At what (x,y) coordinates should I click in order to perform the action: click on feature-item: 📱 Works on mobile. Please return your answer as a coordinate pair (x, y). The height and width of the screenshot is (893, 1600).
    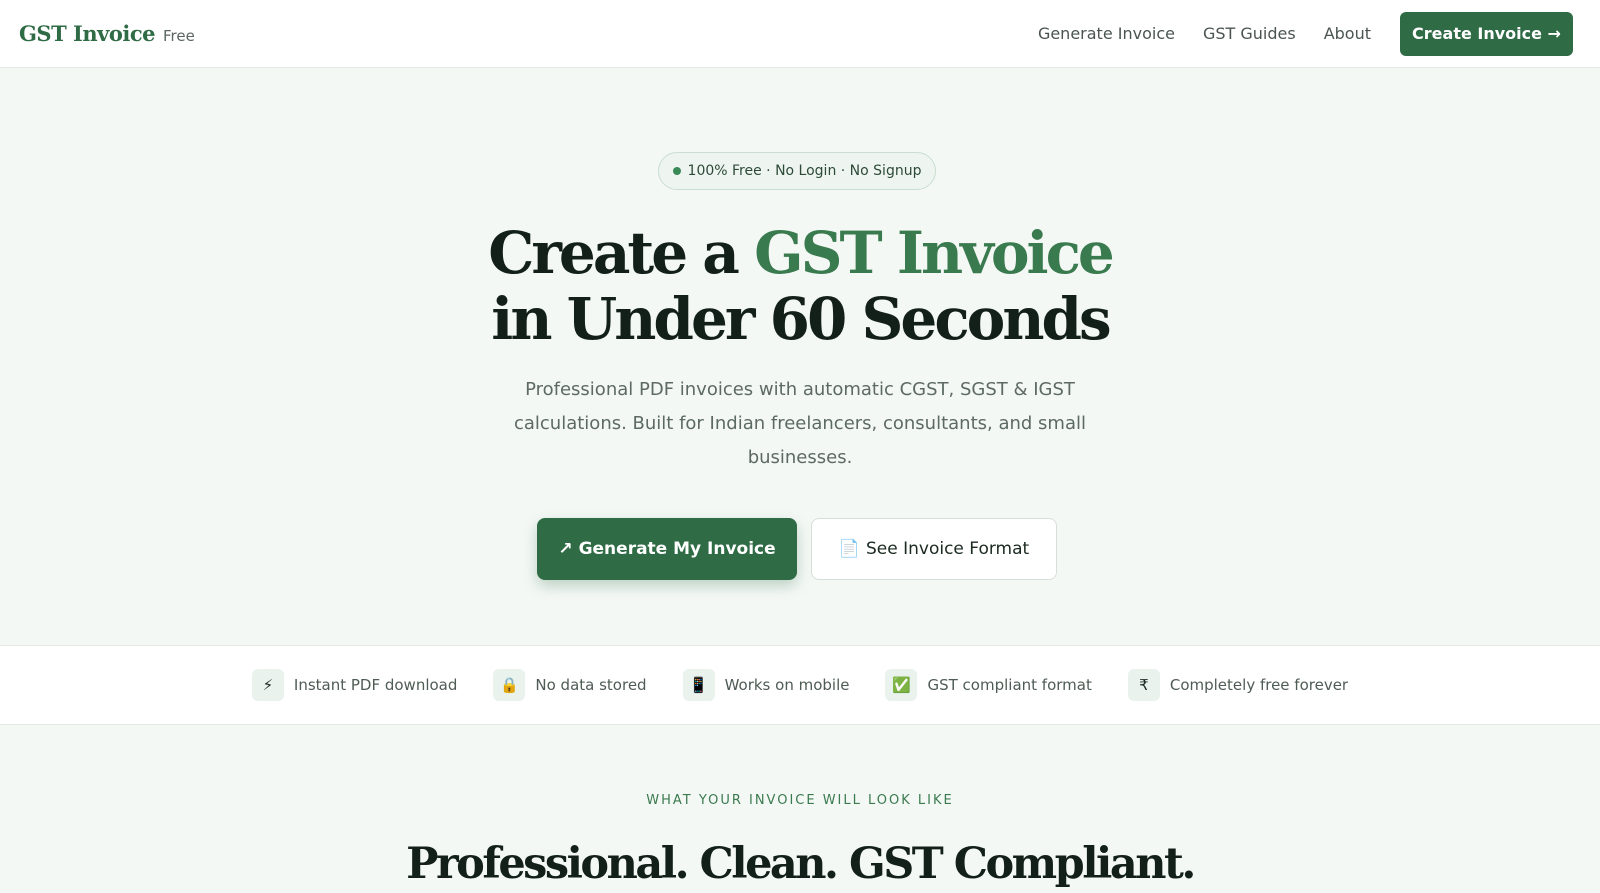
    Looking at the image, I should click on (766, 685).